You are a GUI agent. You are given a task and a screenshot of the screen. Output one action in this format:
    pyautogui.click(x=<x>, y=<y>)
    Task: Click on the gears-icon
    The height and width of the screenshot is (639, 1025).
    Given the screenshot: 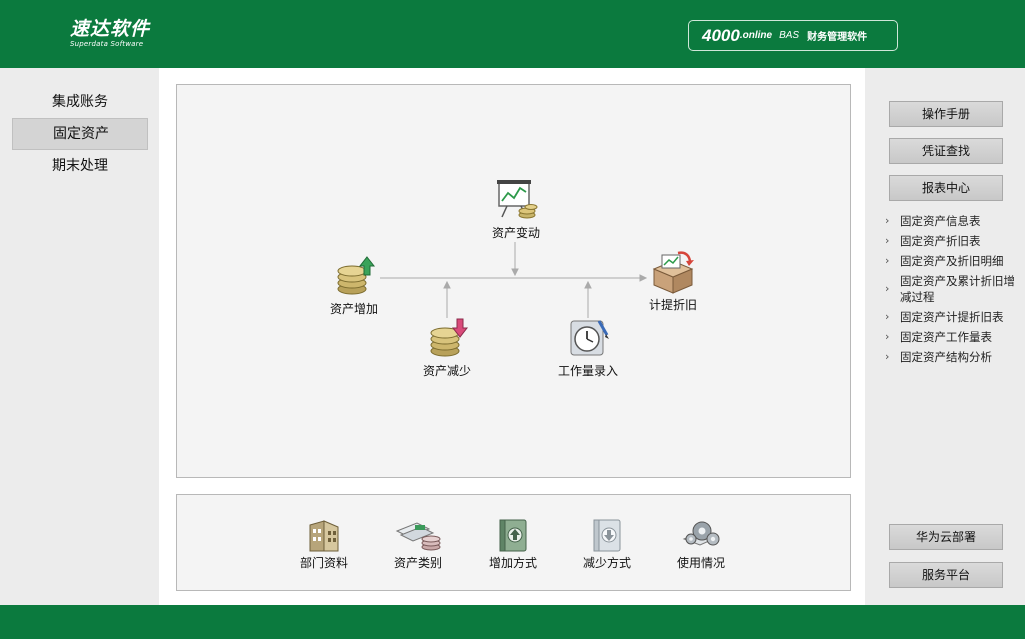 What is the action you would take?
    pyautogui.click(x=701, y=533)
    